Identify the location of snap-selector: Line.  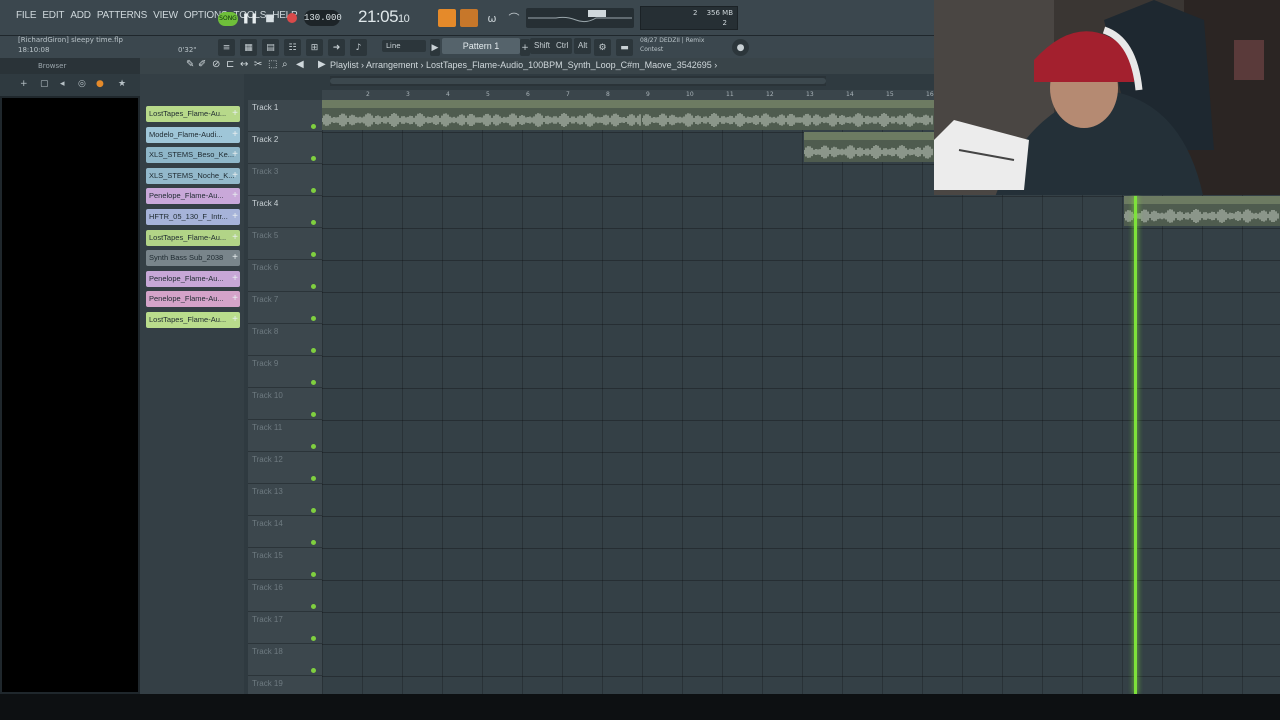
(404, 46).